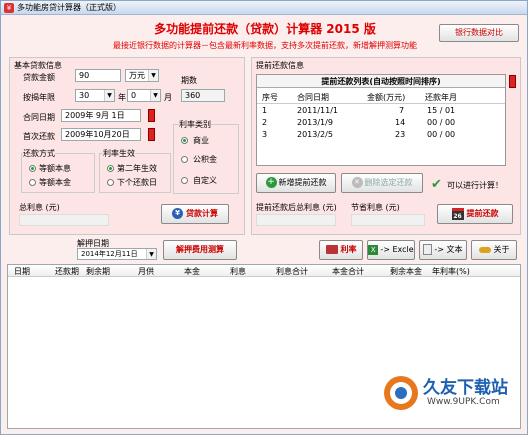 The height and width of the screenshot is (435, 528). Describe the element at coordinates (484, 249) in the screenshot. I see `key-icon` at that location.